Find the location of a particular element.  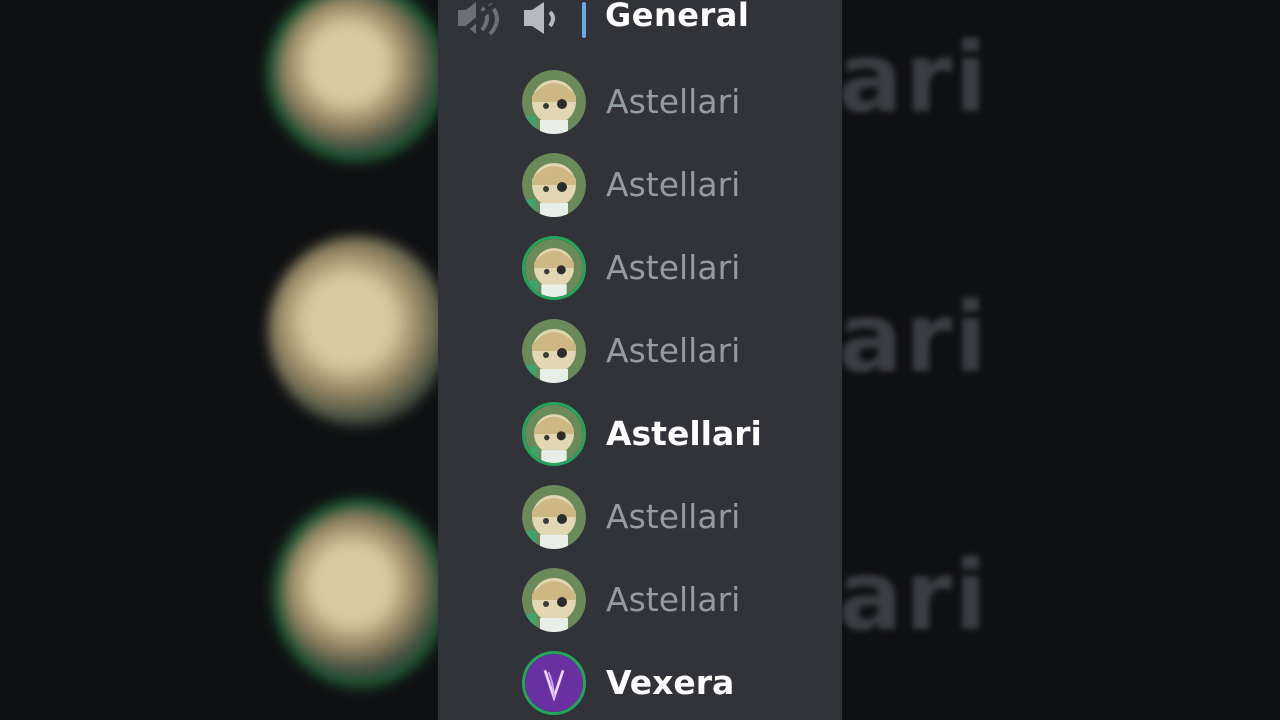

member-name: Vexera is located at coordinates (670, 682).